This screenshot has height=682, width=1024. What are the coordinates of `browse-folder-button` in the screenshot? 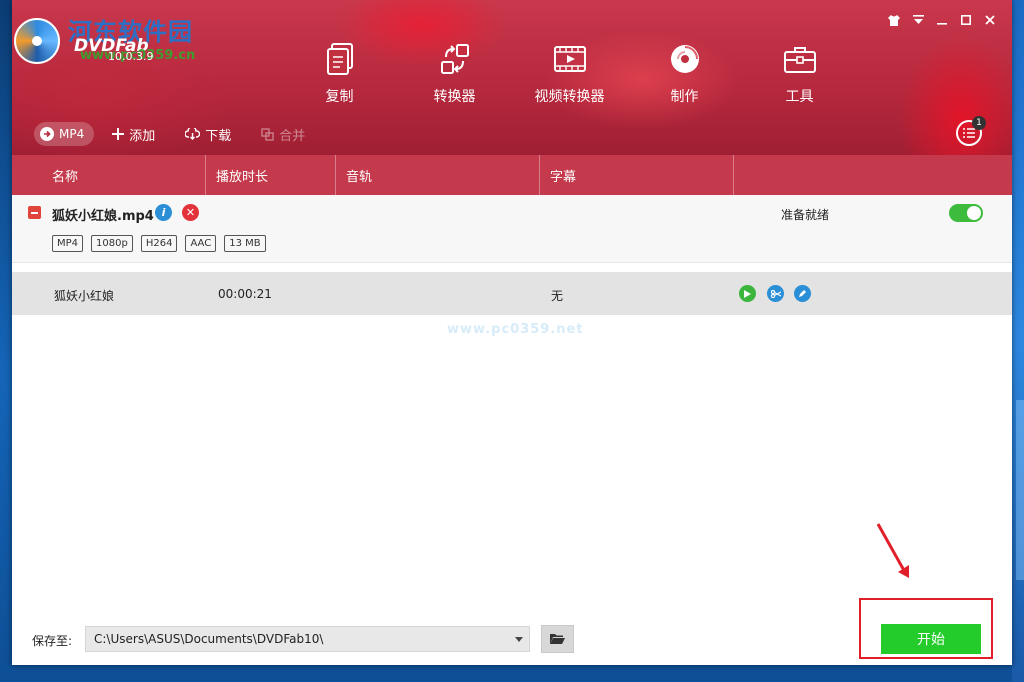 It's located at (557, 639).